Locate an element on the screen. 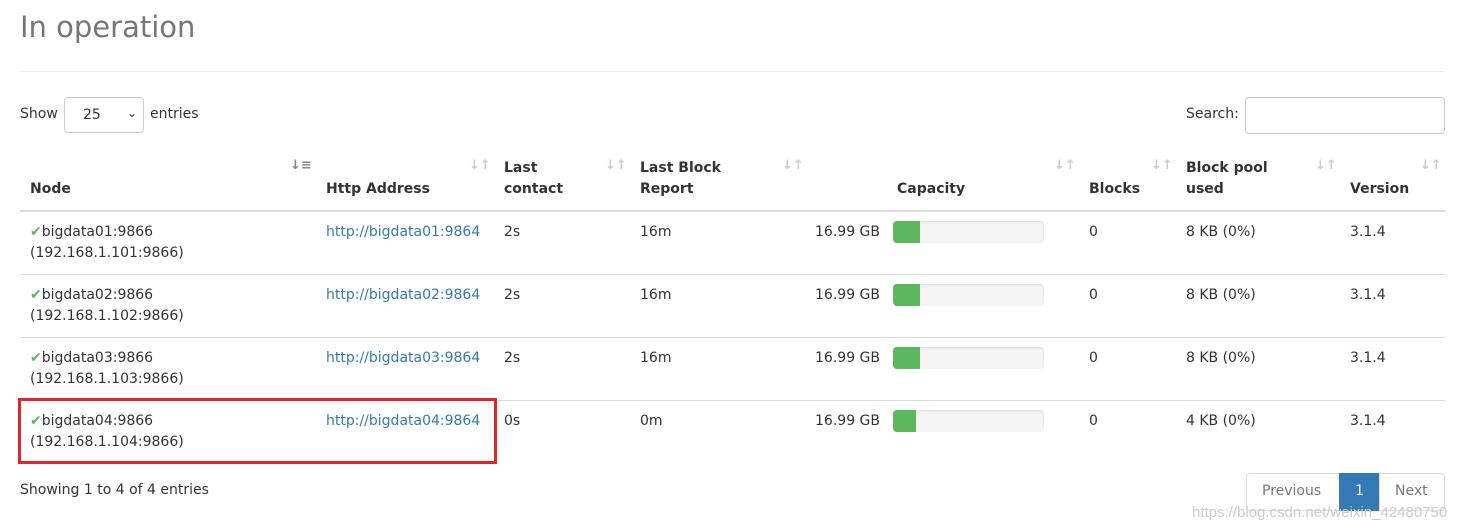  node-ip: (192.168.1.102:9866) is located at coordinates (107, 316).